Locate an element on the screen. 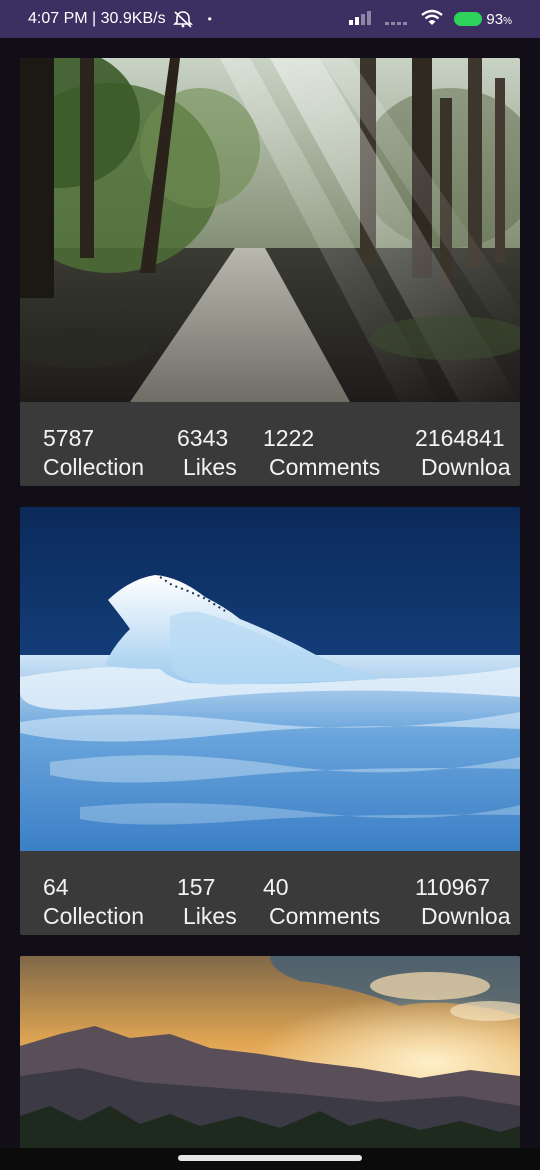 This screenshot has height=1170, width=540. comments-count: 1222 is located at coordinates (289, 438).